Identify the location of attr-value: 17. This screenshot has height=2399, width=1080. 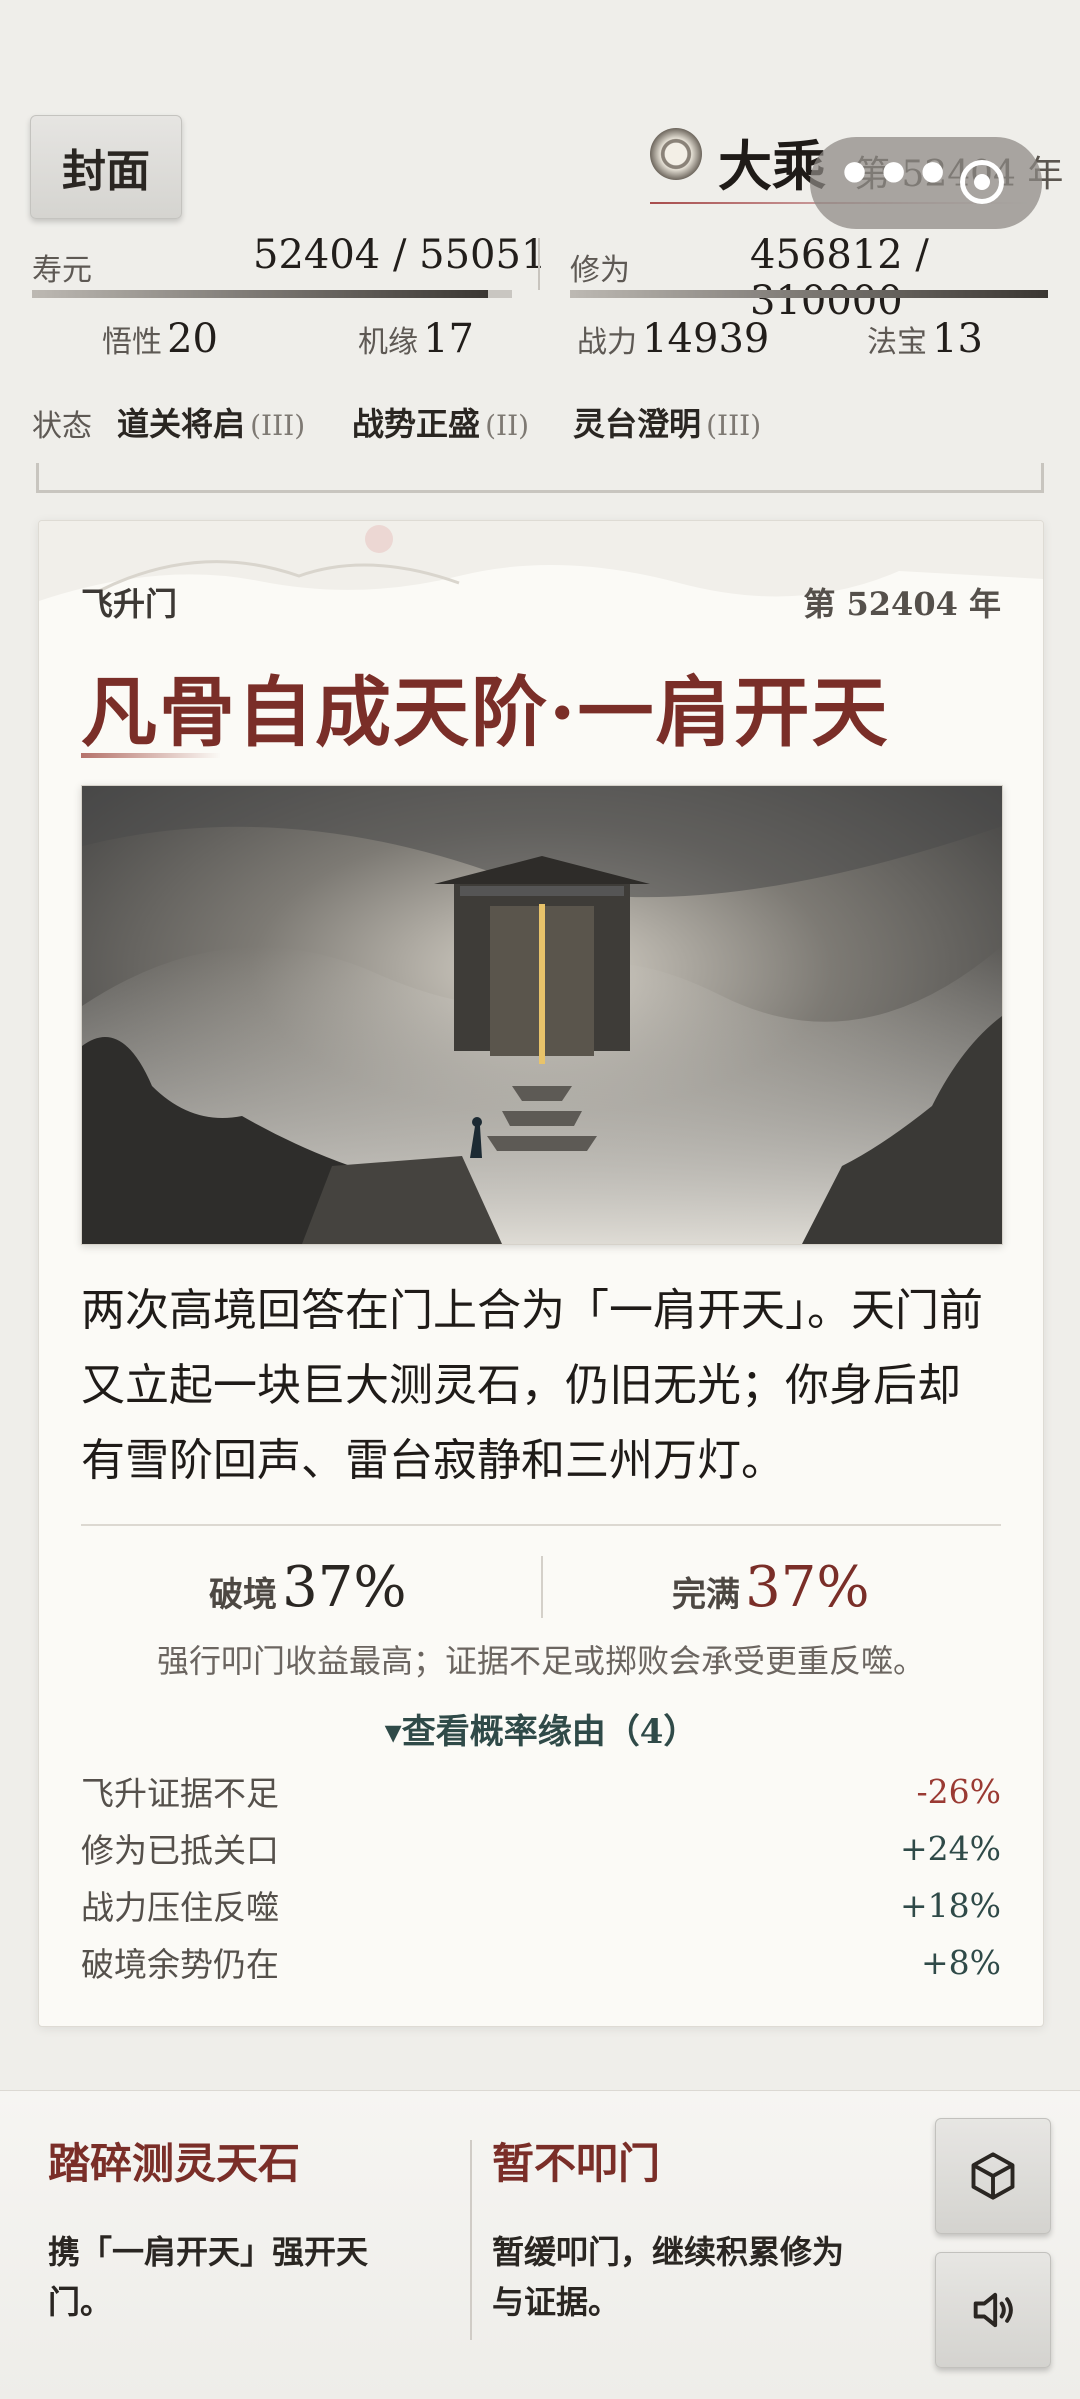
(448, 339).